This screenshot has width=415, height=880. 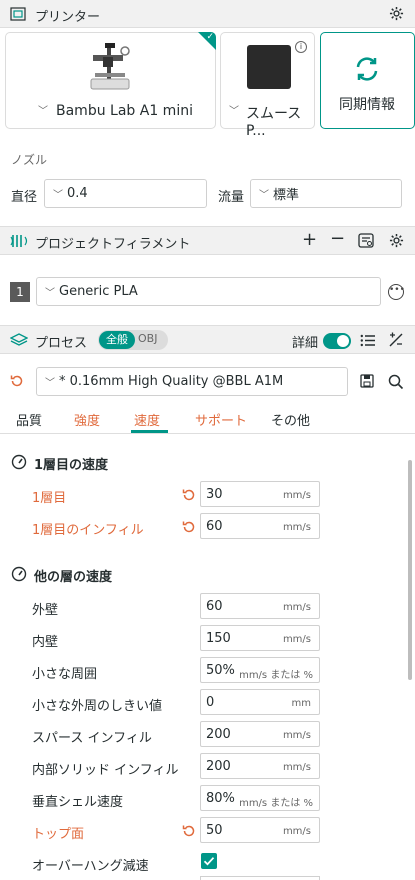 I want to click on filament-slot-number: 1, so click(x=20, y=292).